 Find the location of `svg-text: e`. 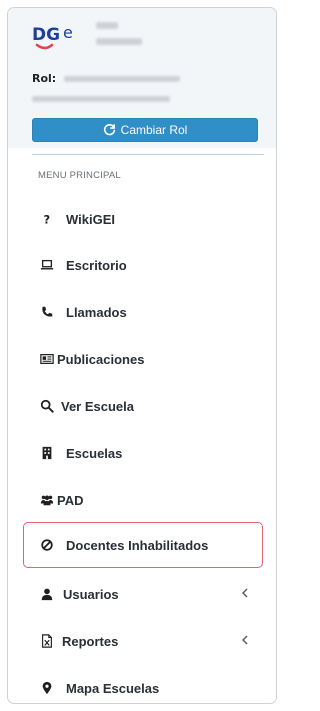

svg-text: e is located at coordinates (68, 32).